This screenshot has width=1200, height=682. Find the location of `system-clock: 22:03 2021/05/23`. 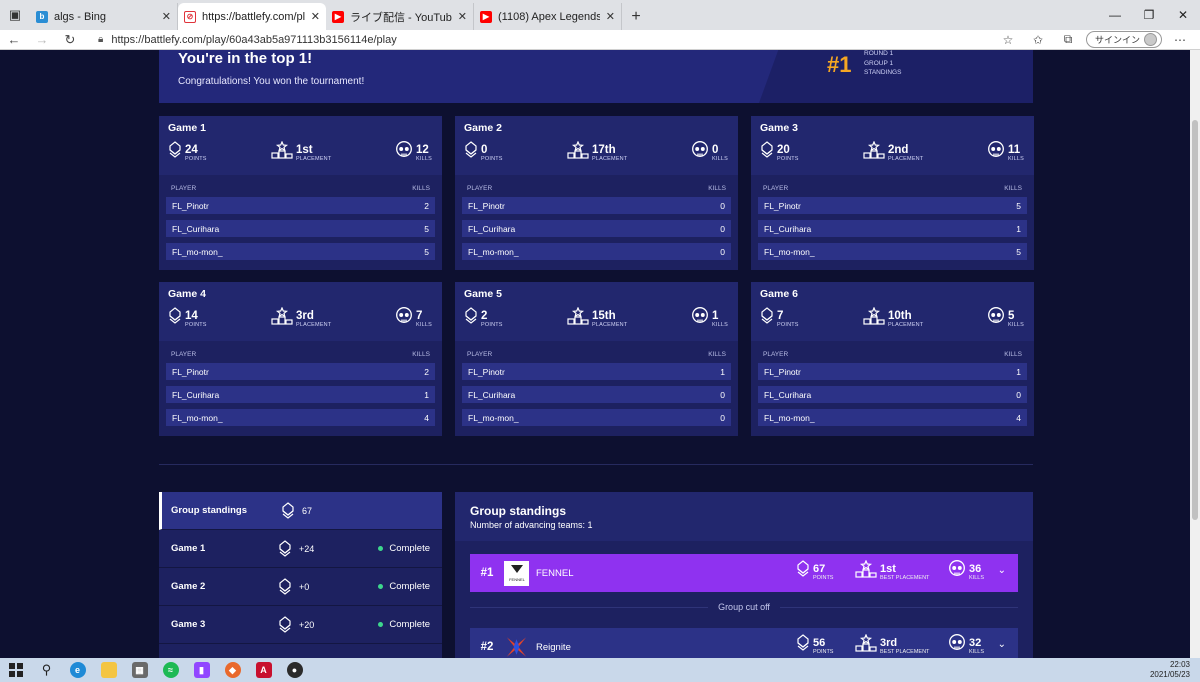

system-clock: 22:03 2021/05/23 is located at coordinates (1170, 670).